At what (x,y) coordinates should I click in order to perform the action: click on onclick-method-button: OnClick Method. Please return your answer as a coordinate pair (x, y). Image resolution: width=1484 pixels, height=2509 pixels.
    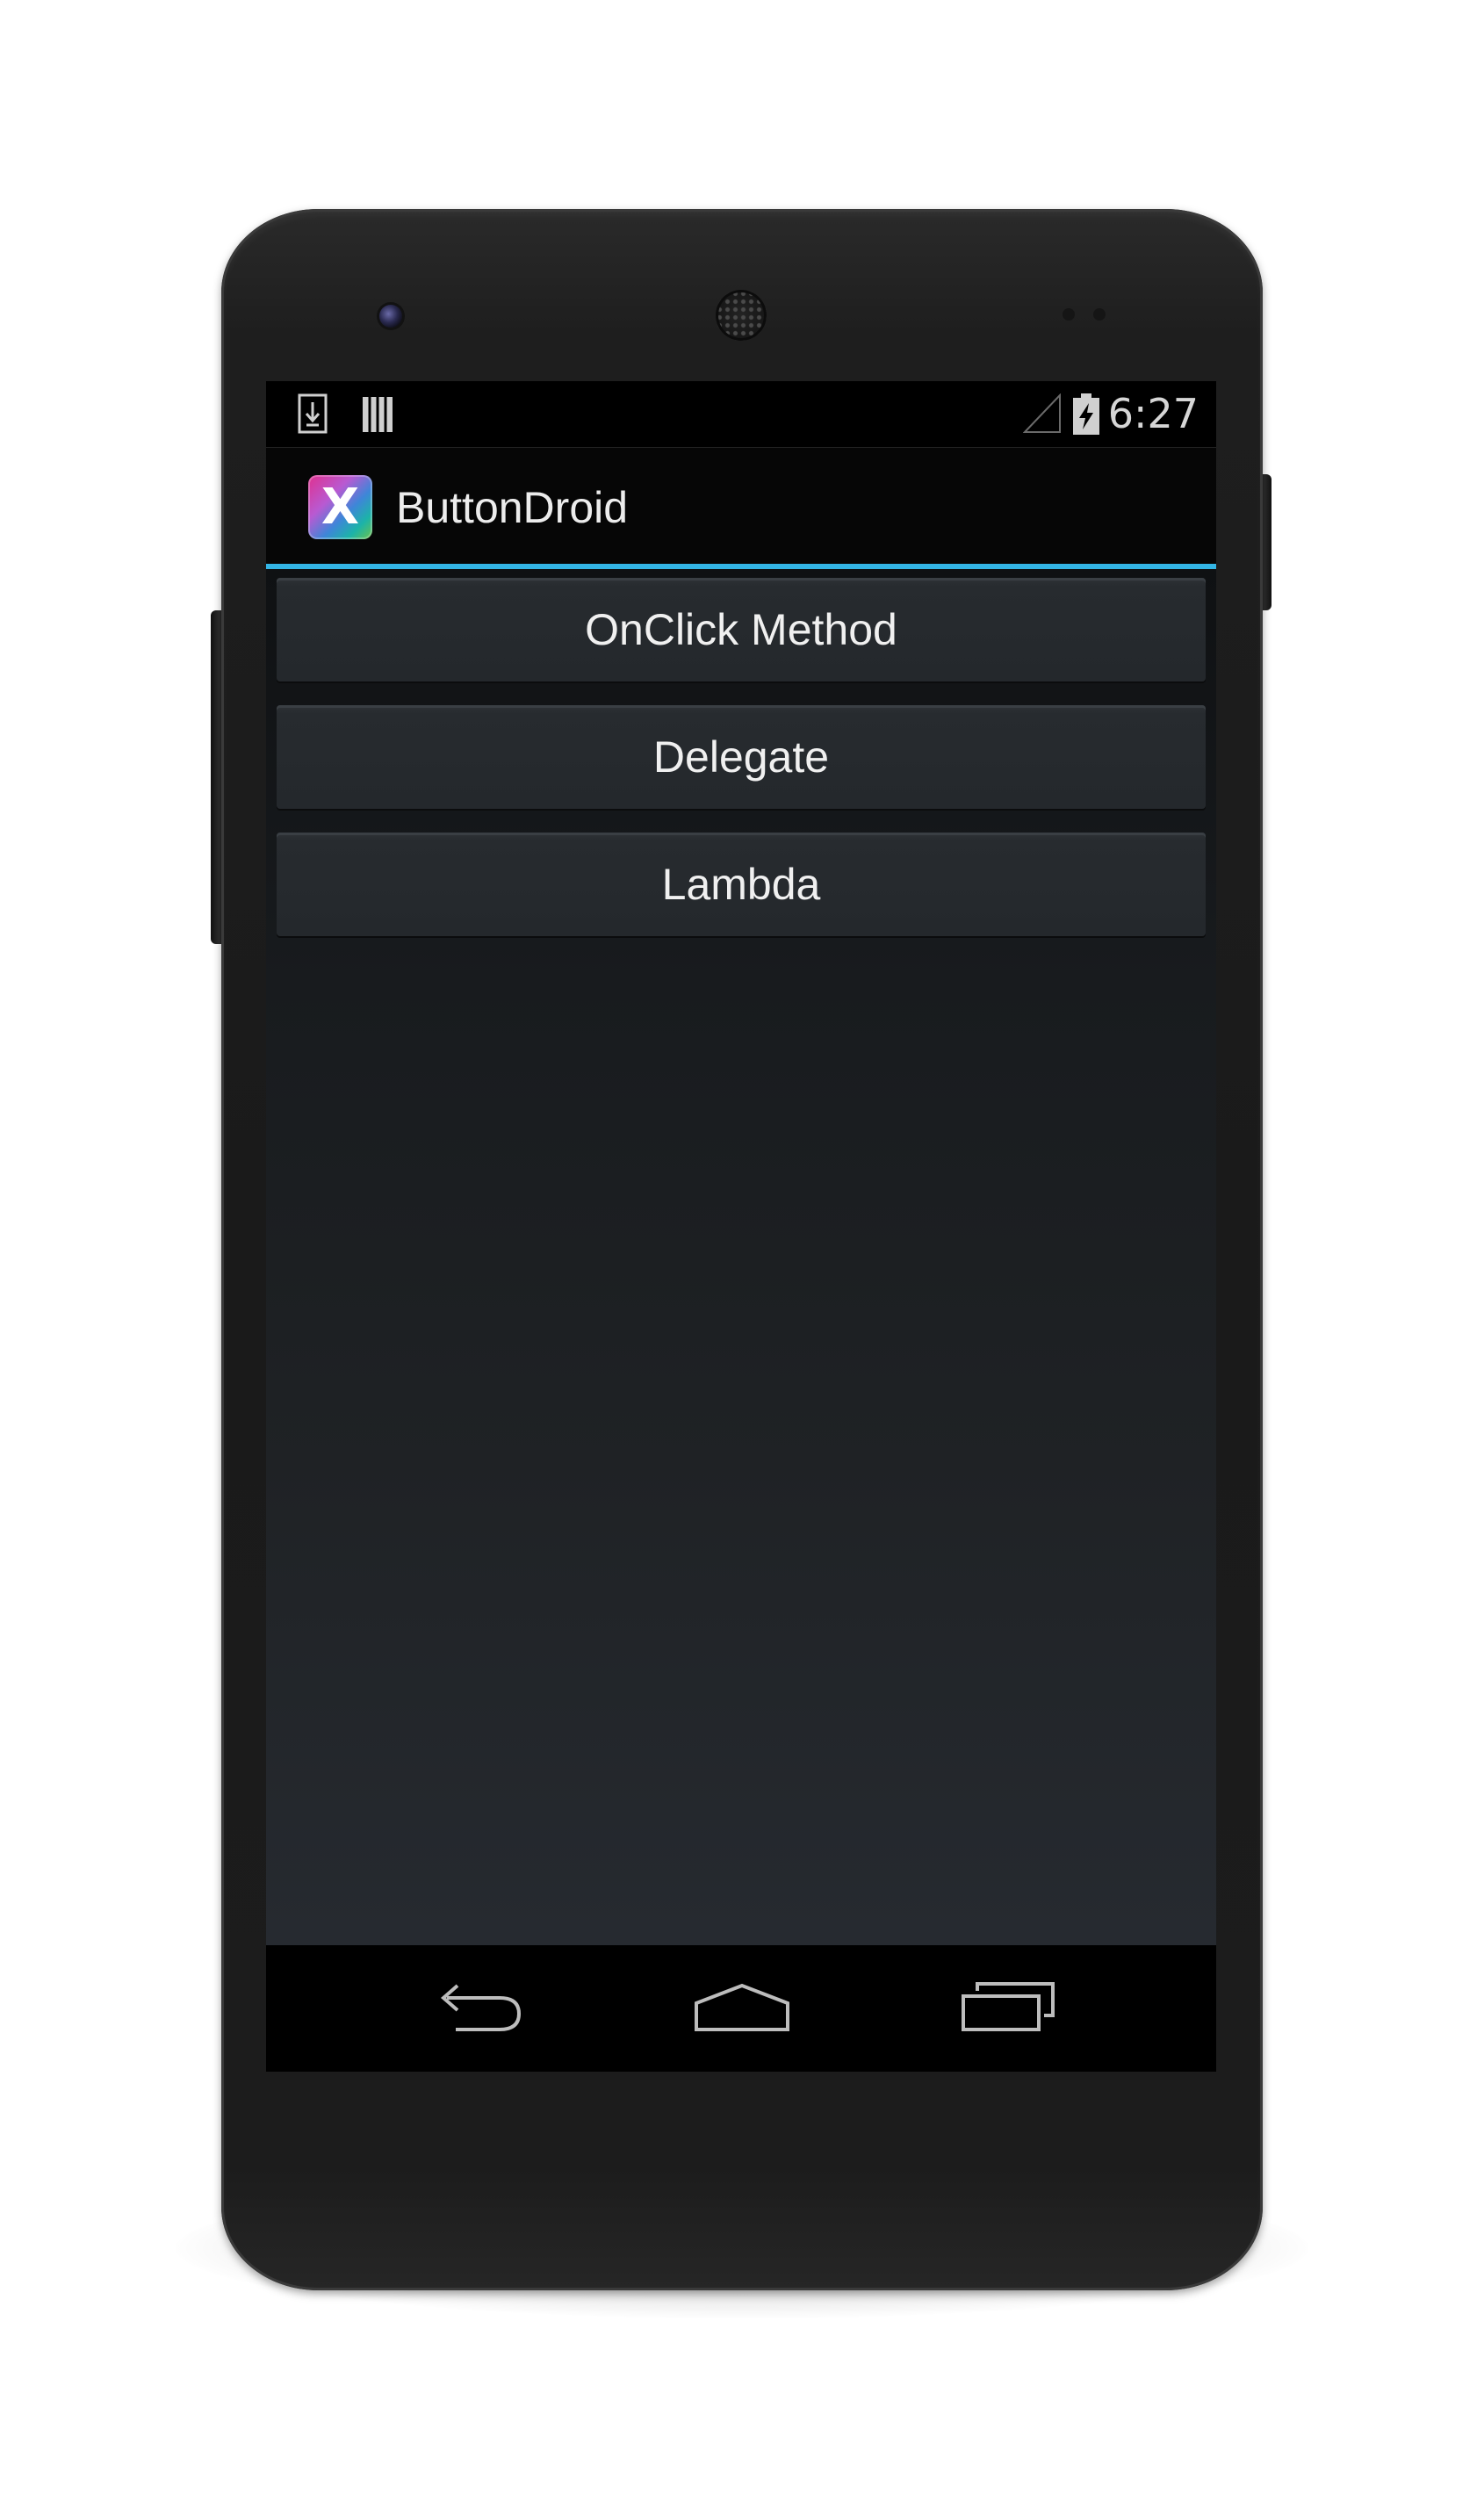
    Looking at the image, I should click on (741, 629).